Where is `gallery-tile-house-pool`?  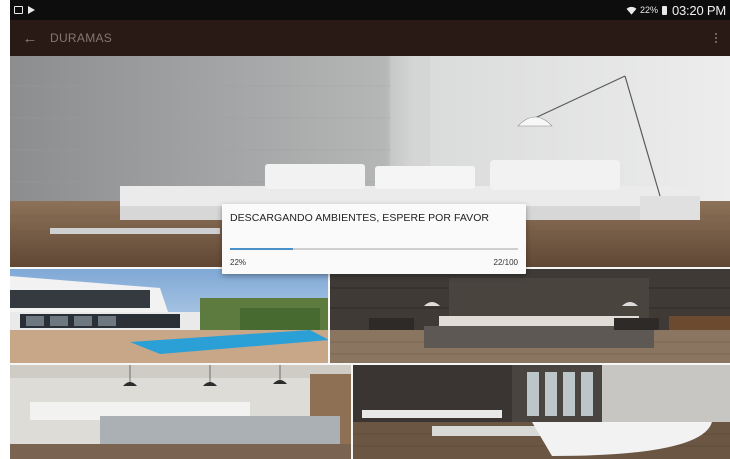 gallery-tile-house-pool is located at coordinates (169, 316).